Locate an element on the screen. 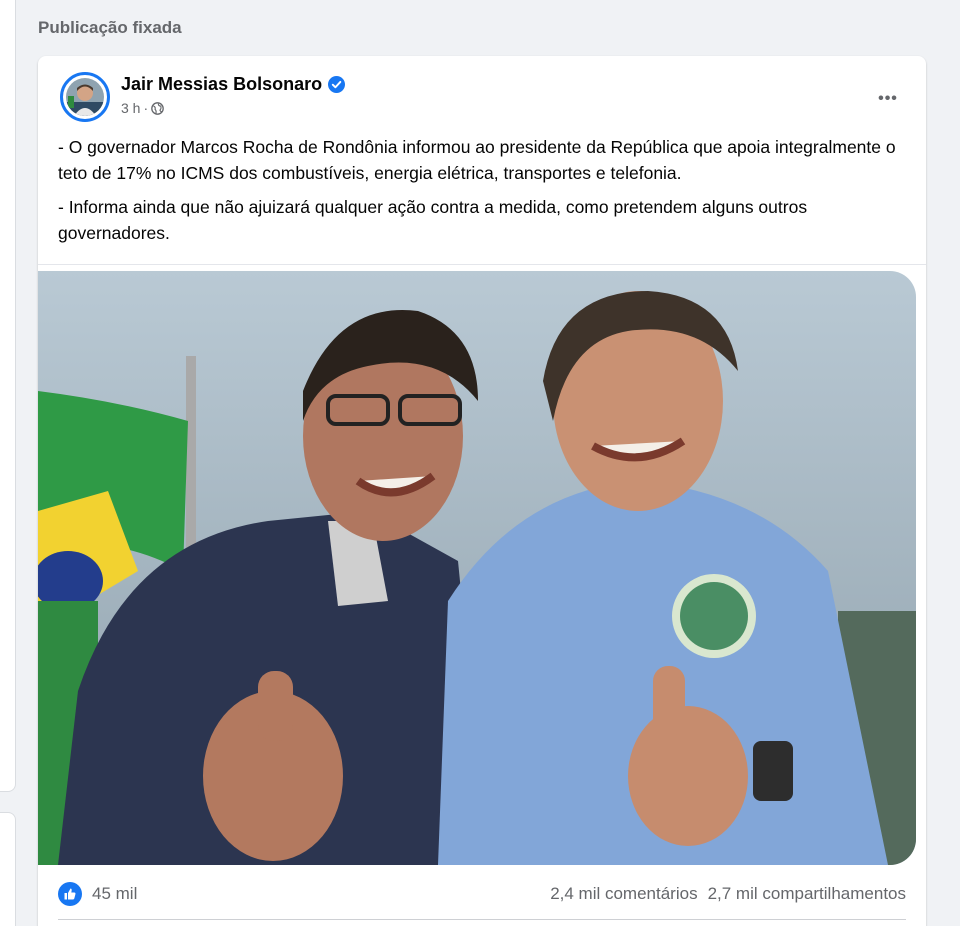  post-header: Jair Messias Bolsonaro 3 h · ••• is located at coordinates (482, 98).